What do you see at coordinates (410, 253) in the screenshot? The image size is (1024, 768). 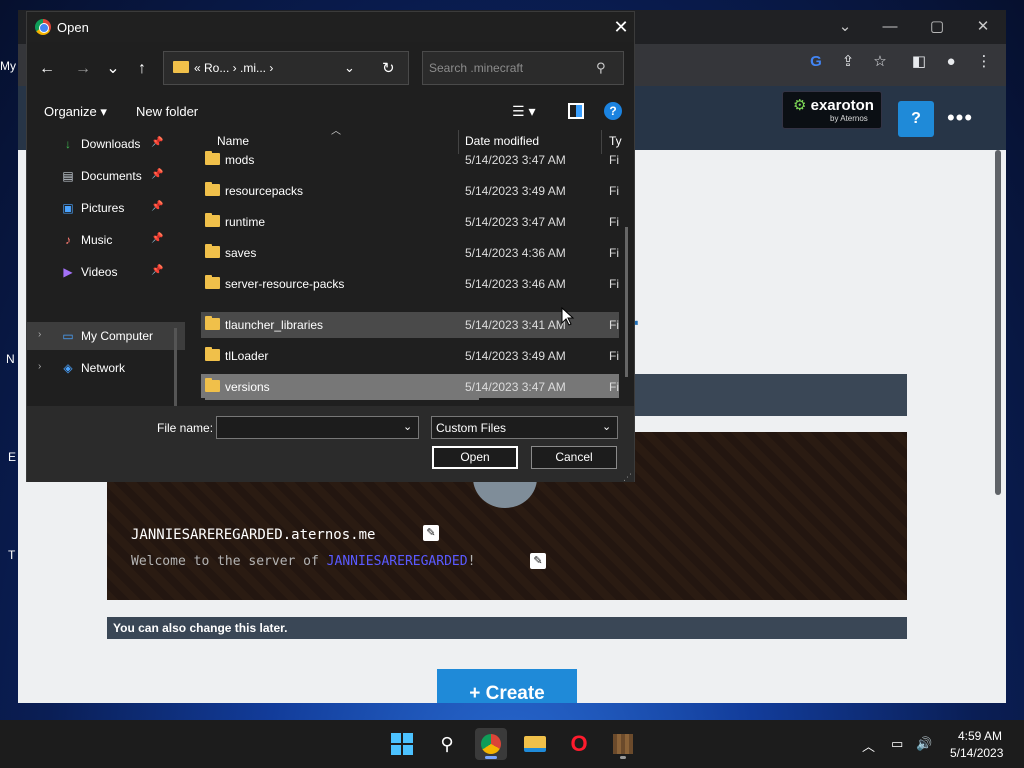 I see `list-item: saves 5/14/2023 4:36 AM Fi` at bounding box center [410, 253].